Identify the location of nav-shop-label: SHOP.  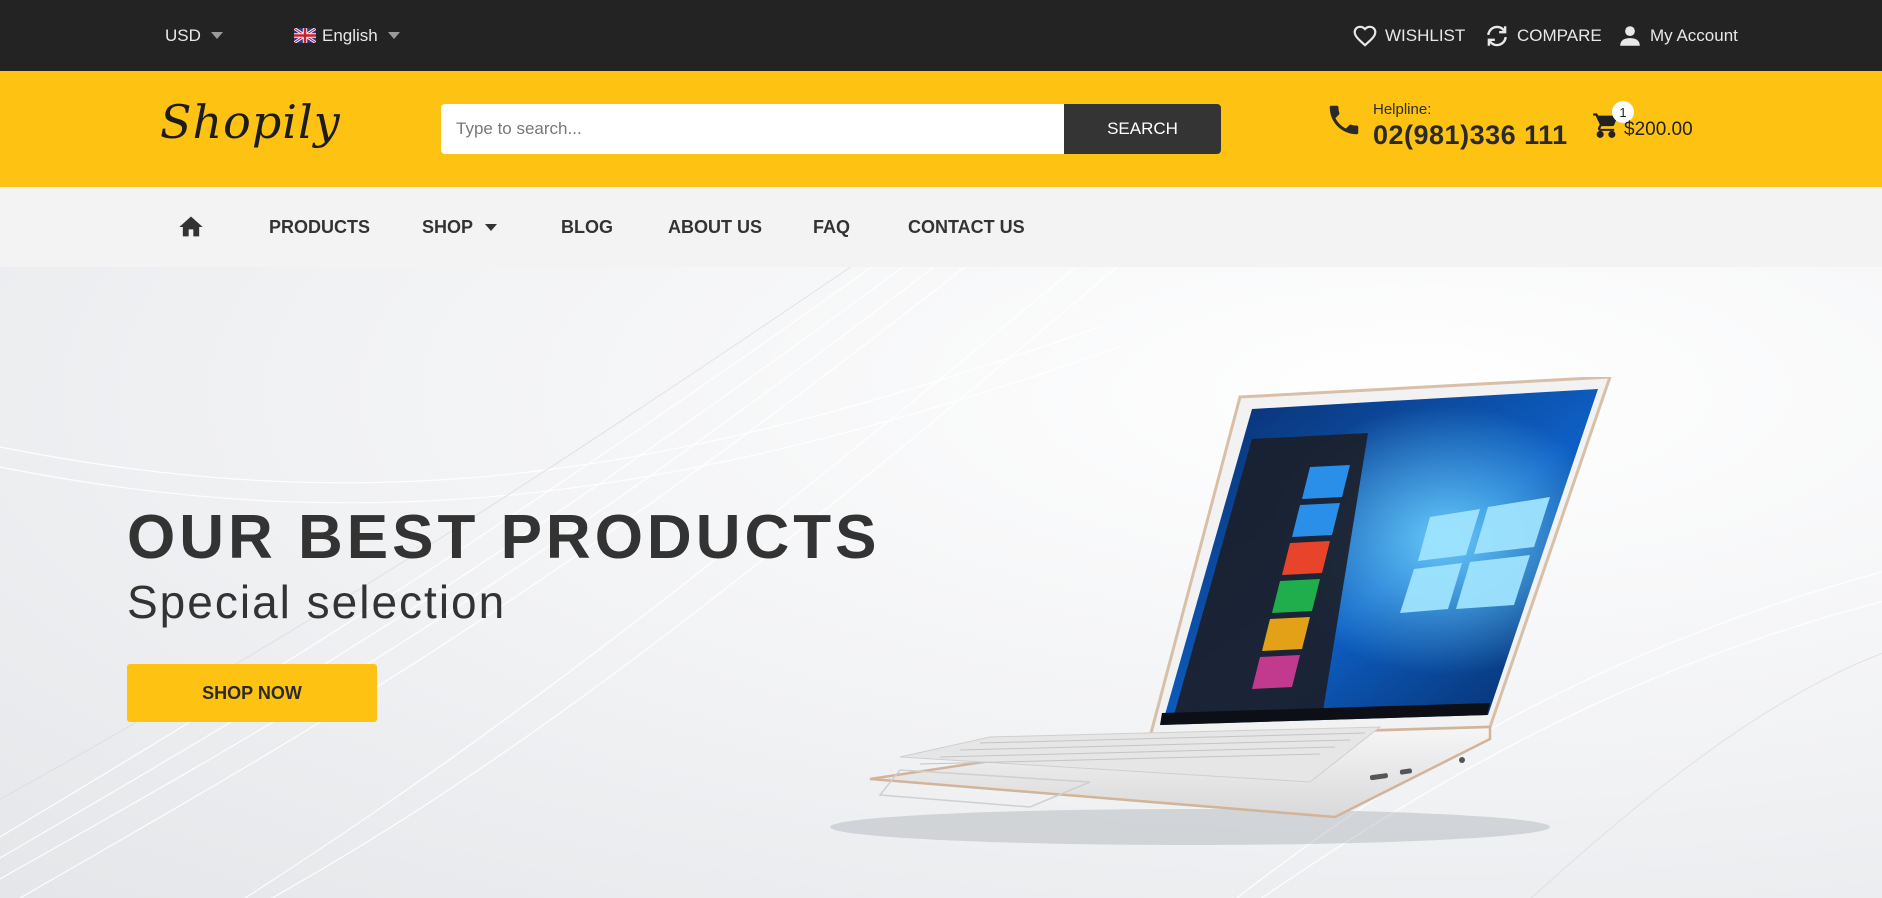
(448, 226).